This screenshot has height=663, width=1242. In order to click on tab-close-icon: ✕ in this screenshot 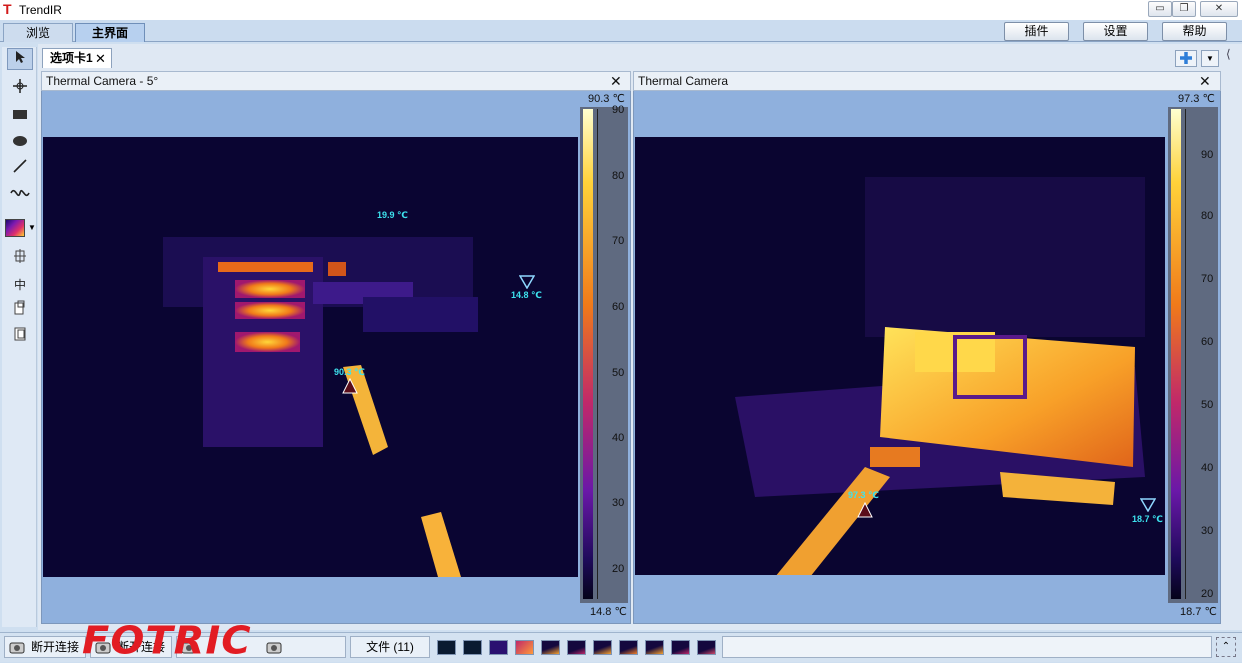, I will do `click(100, 58)`.